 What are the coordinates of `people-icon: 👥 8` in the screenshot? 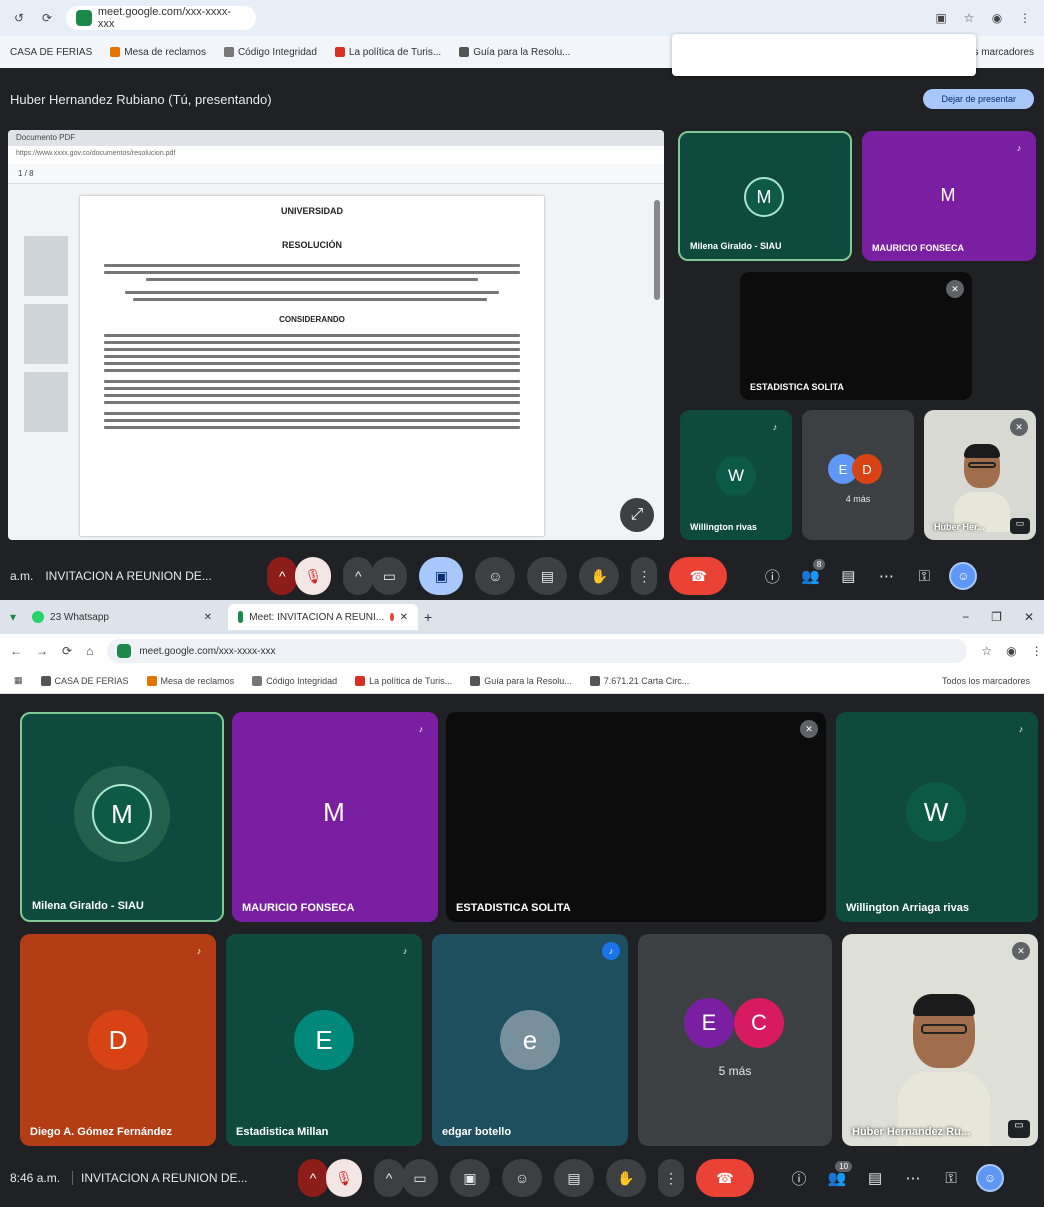 It's located at (811, 572).